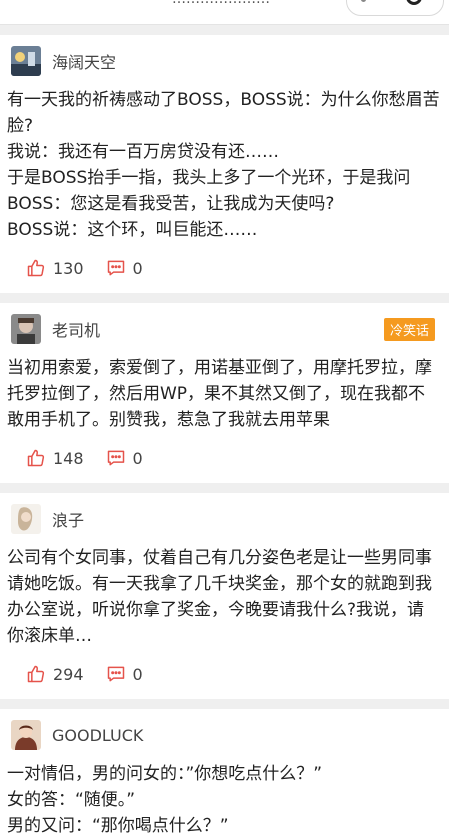  What do you see at coordinates (224, 268) in the screenshot?
I see `post-actions: 130 0` at bounding box center [224, 268].